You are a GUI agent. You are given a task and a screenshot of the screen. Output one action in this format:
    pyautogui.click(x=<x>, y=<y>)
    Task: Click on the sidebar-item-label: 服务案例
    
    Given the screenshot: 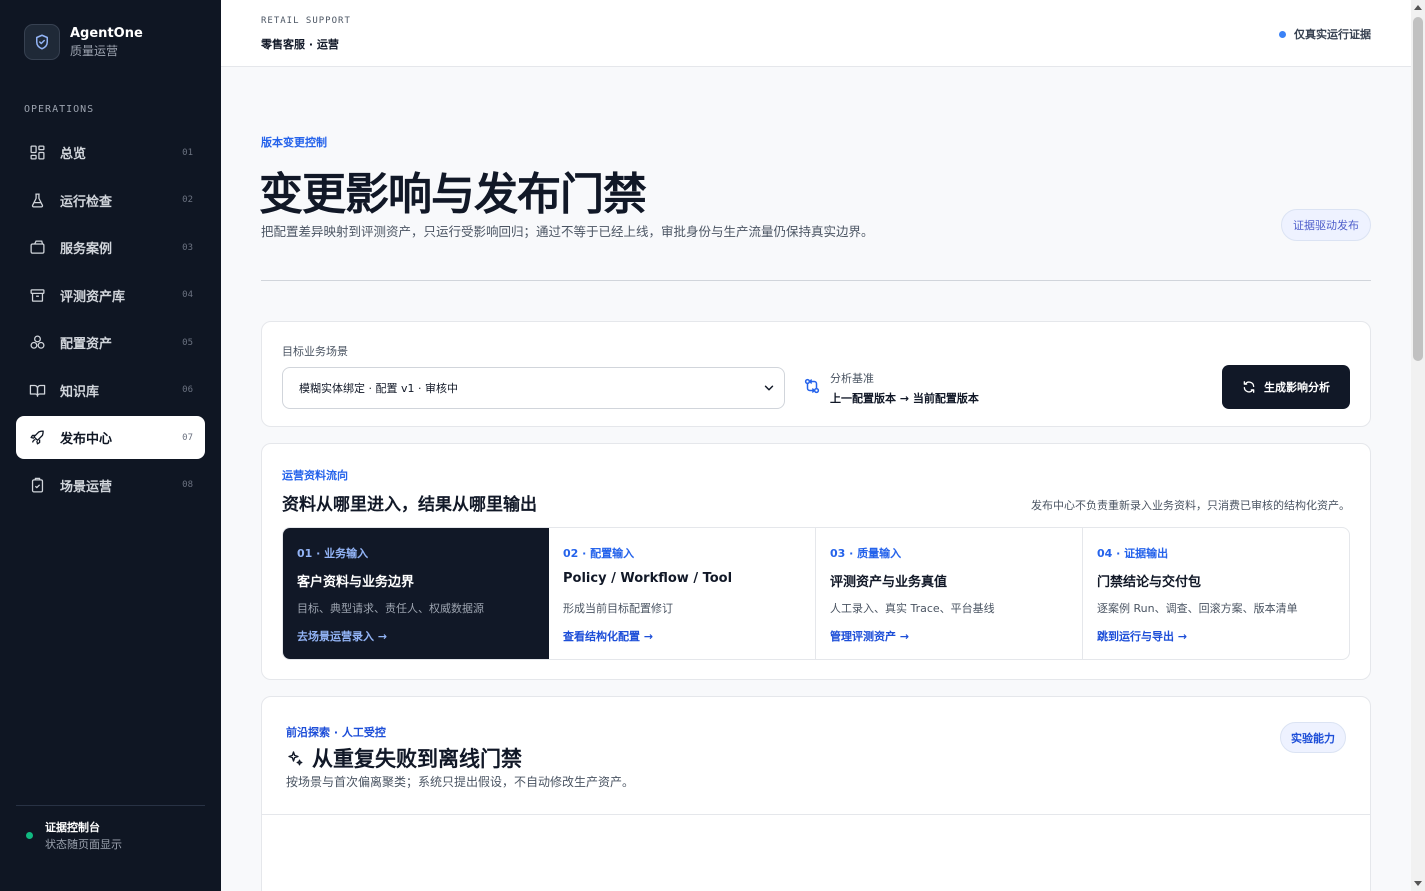 What is the action you would take?
    pyautogui.click(x=86, y=249)
    